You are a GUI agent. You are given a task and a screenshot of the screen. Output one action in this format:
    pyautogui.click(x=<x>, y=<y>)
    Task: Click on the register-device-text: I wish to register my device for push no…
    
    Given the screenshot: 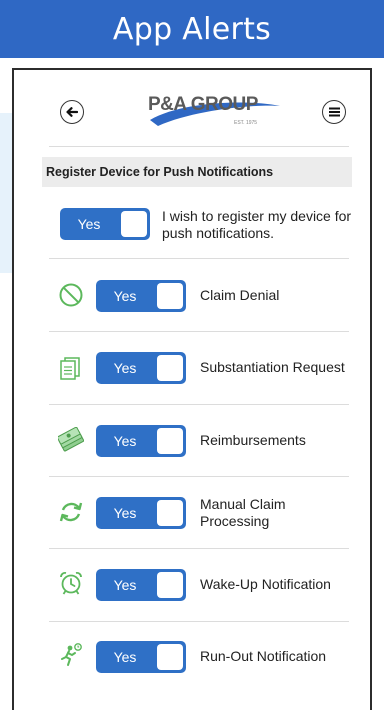 What is the action you would take?
    pyautogui.click(x=257, y=224)
    